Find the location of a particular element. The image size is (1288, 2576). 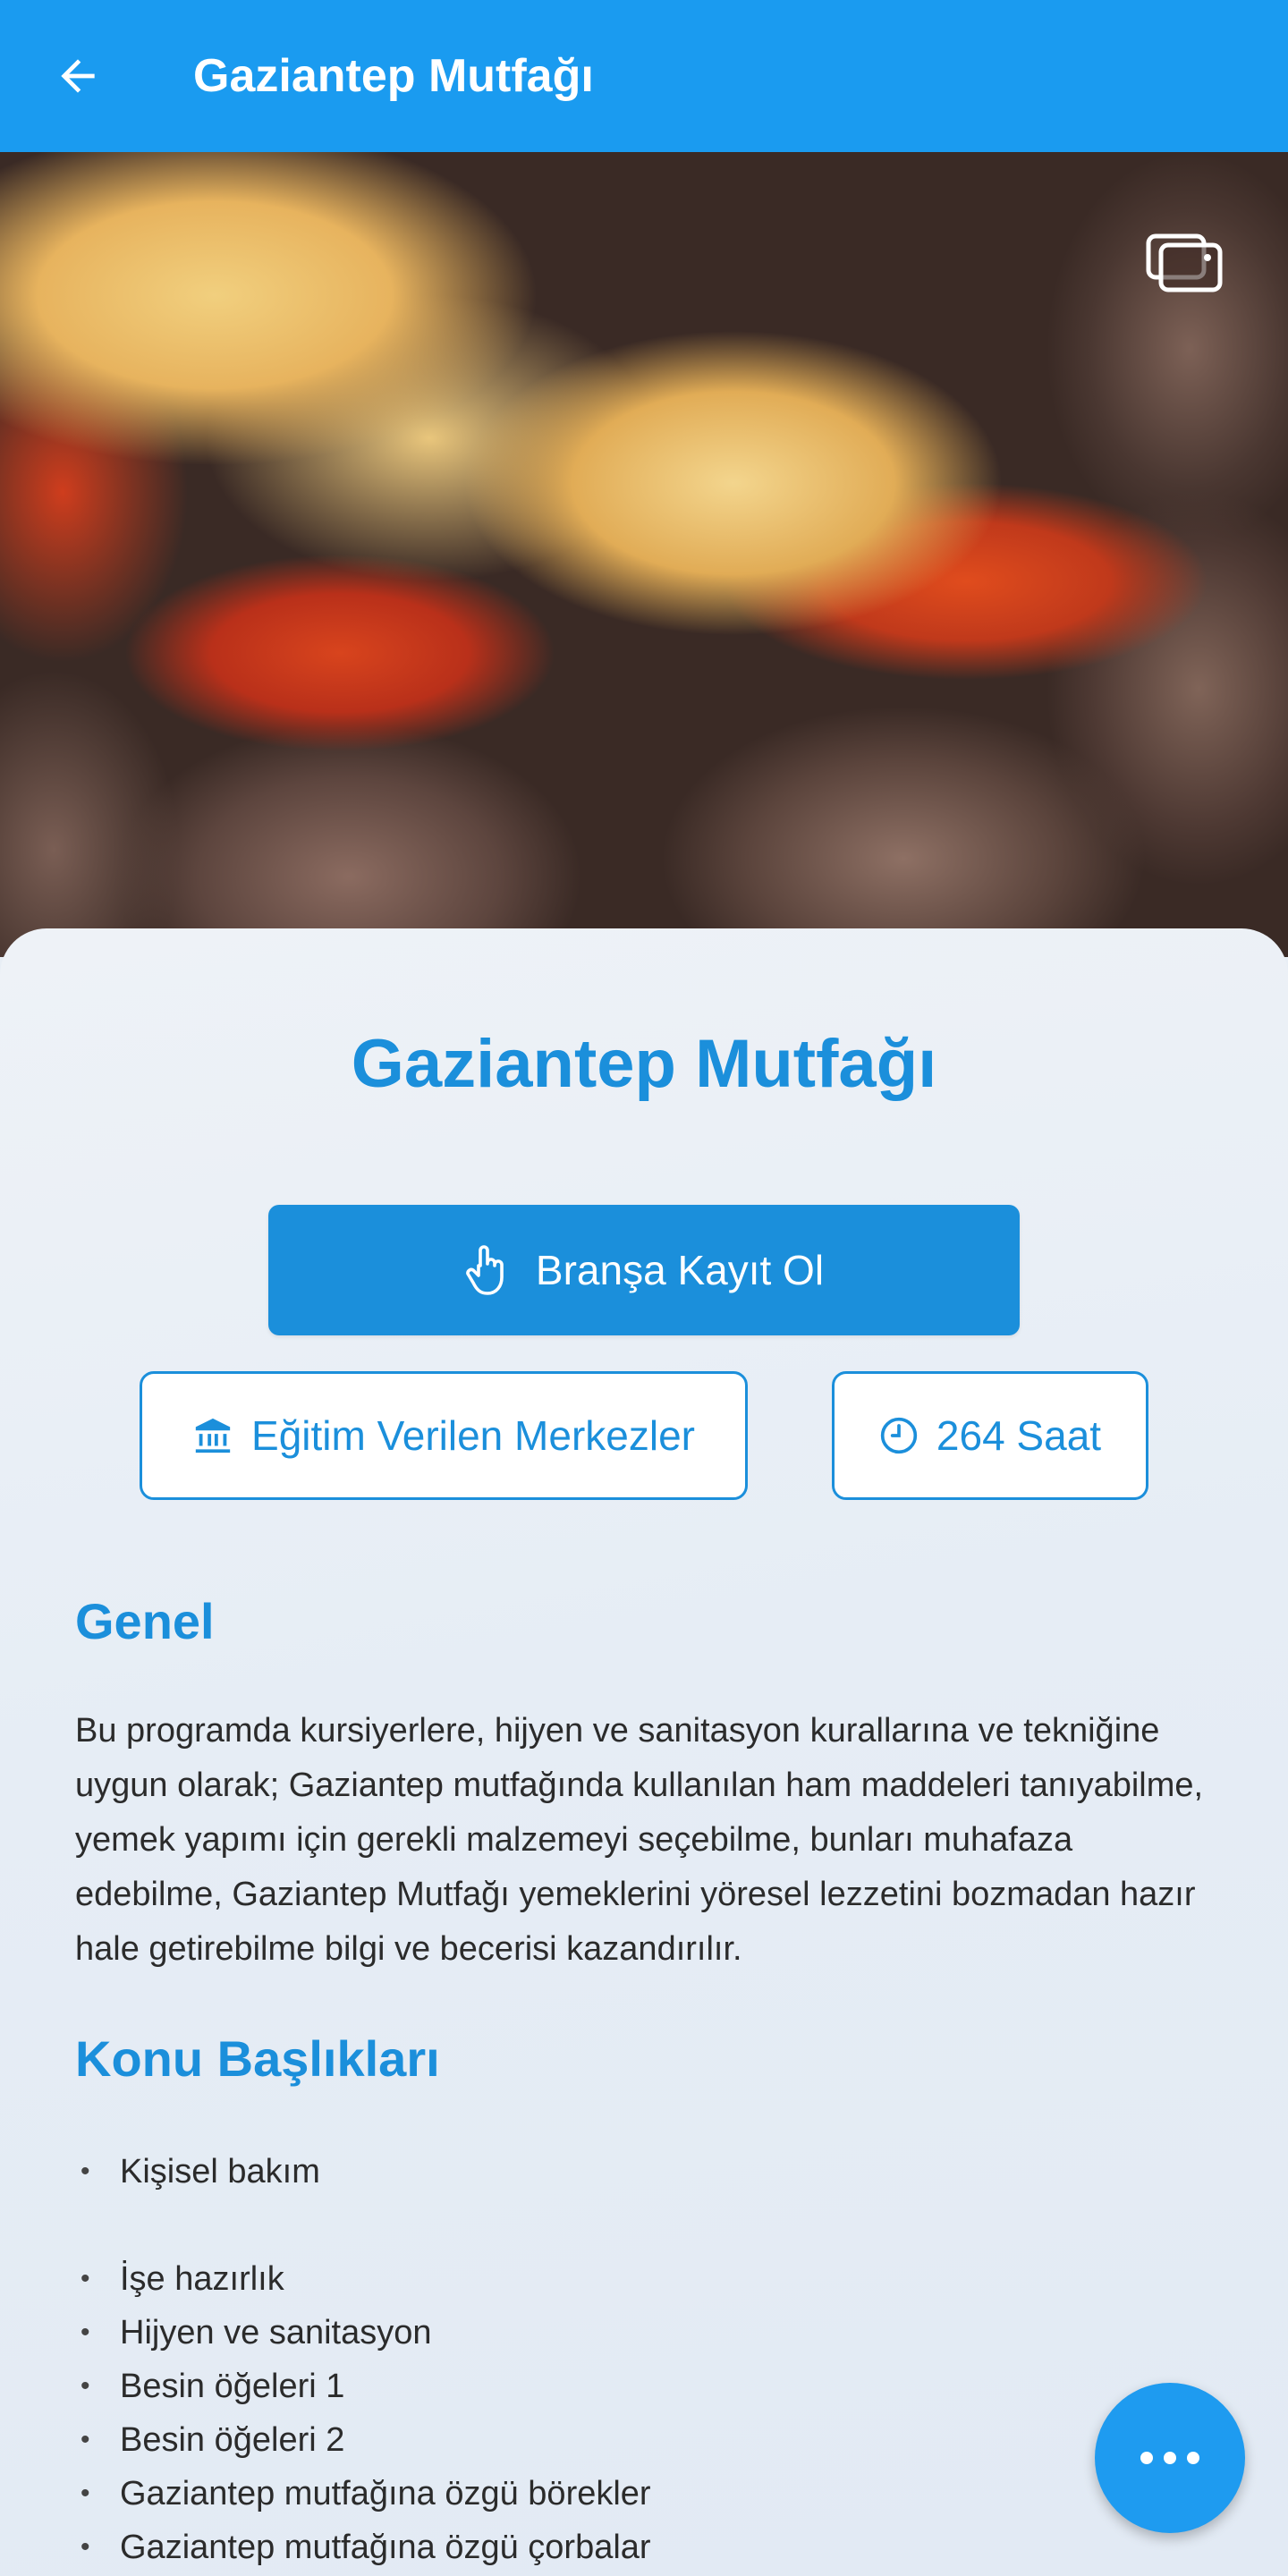

bank-icon is located at coordinates (213, 1435).